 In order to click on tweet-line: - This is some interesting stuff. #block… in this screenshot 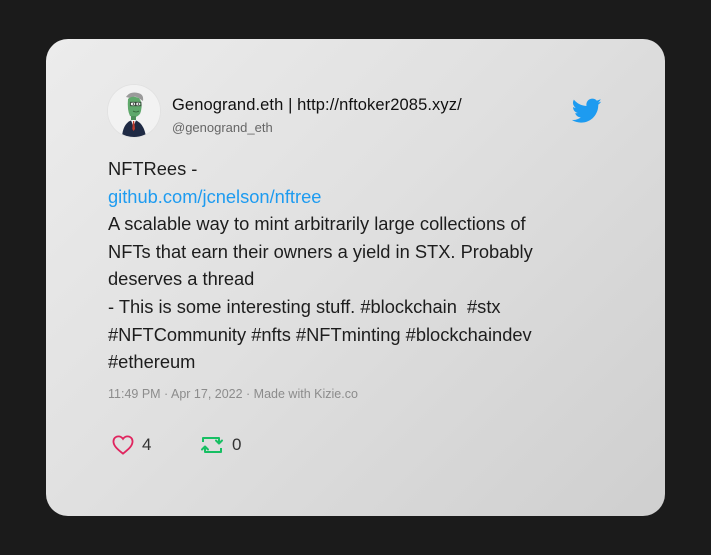, I will do `click(304, 306)`.